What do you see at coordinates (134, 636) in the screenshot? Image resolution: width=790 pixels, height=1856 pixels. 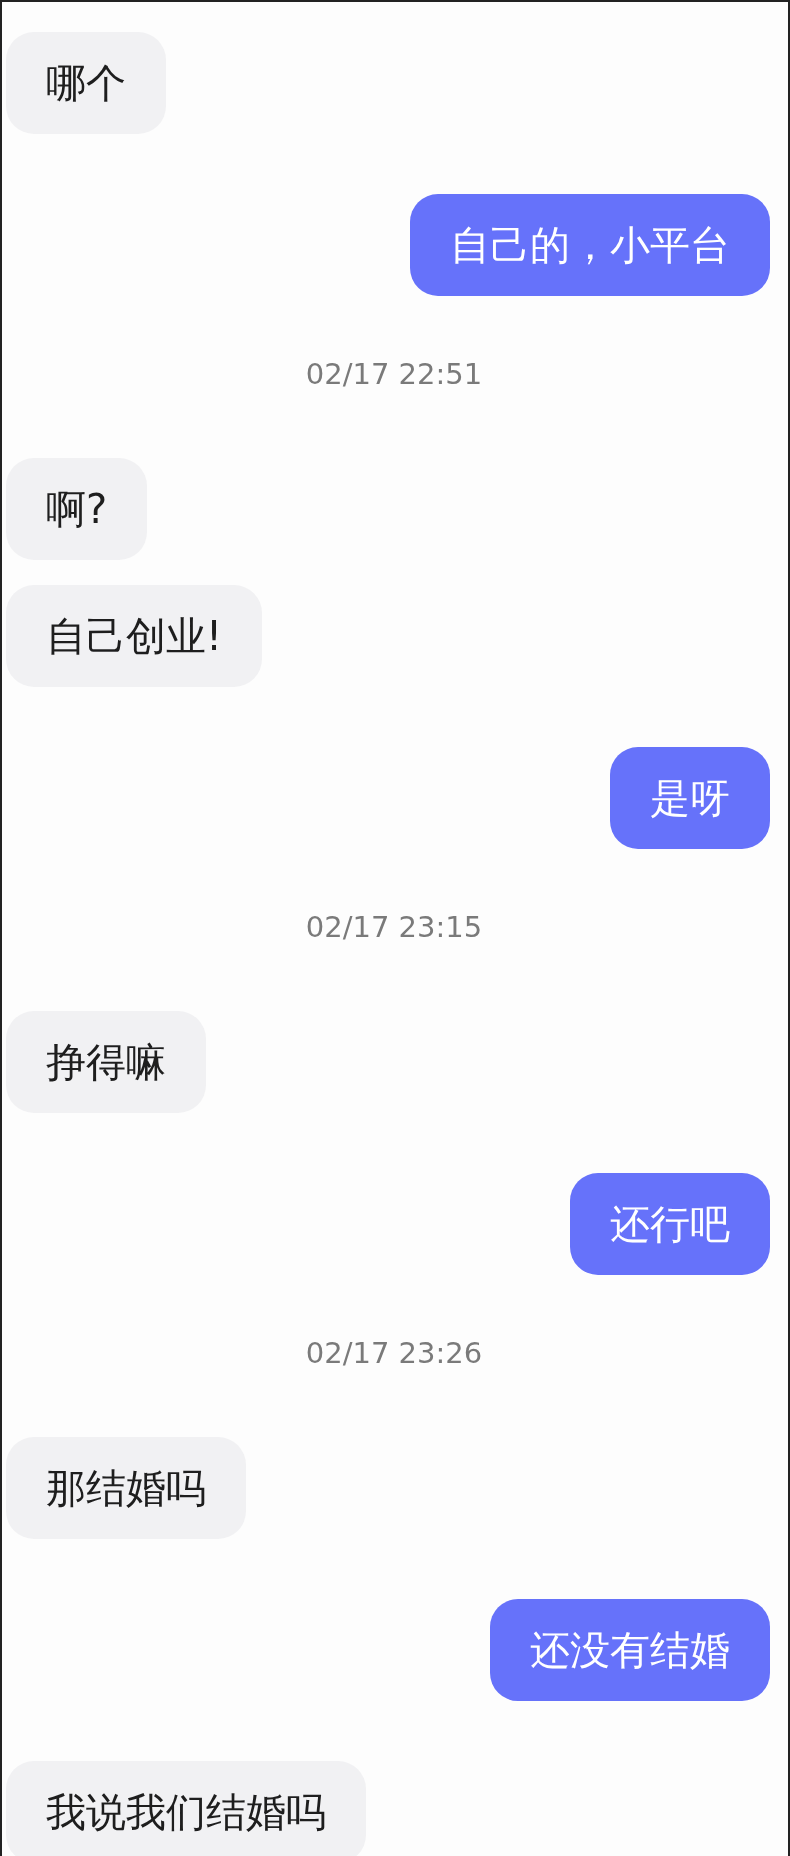 I see `message-bubble: 自己创业!` at bounding box center [134, 636].